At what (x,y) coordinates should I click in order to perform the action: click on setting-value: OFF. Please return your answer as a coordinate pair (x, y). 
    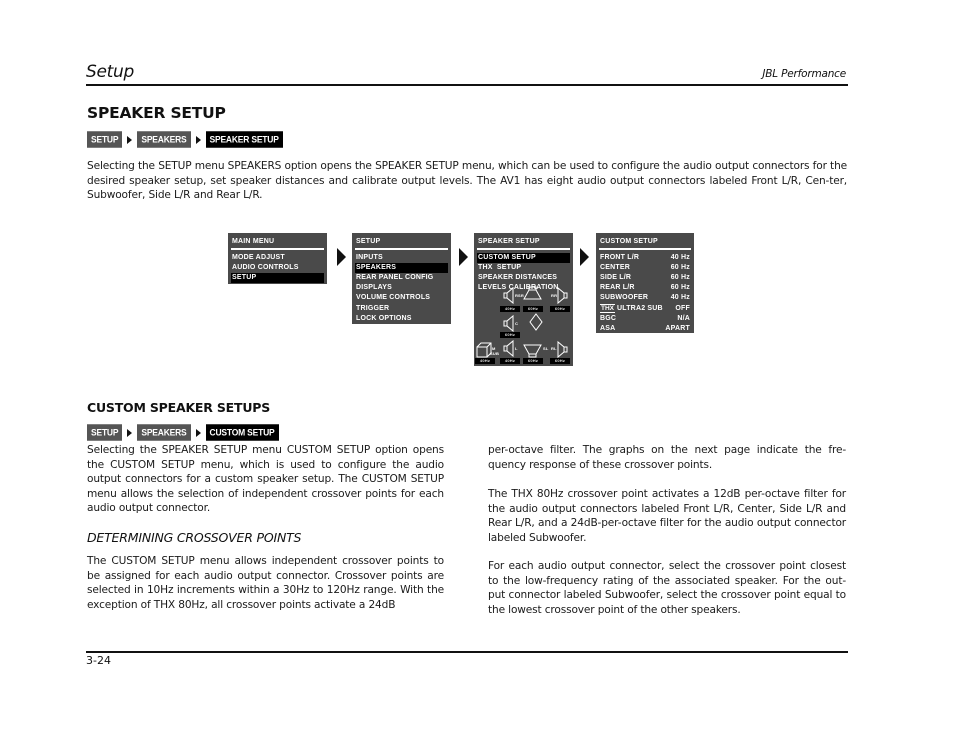
    Looking at the image, I should click on (682, 308).